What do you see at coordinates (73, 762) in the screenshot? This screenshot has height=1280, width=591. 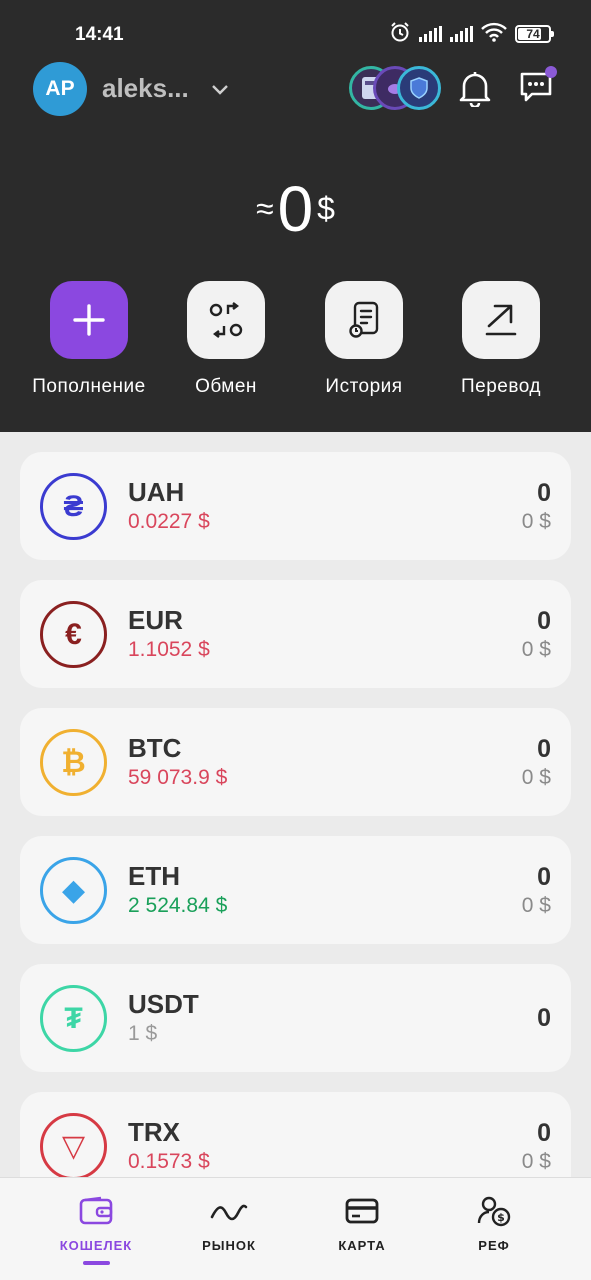 I see `bitcoin-icon: ₿` at bounding box center [73, 762].